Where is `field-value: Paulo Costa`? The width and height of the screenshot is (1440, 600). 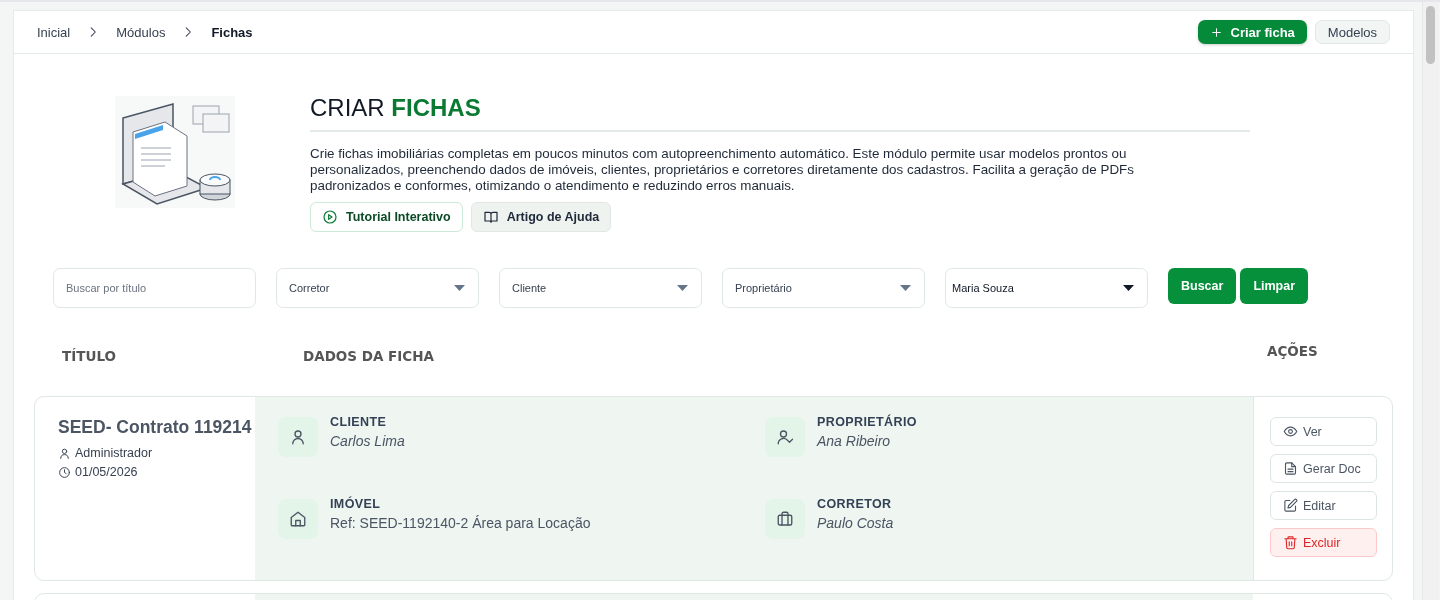 field-value: Paulo Costa is located at coordinates (855, 523).